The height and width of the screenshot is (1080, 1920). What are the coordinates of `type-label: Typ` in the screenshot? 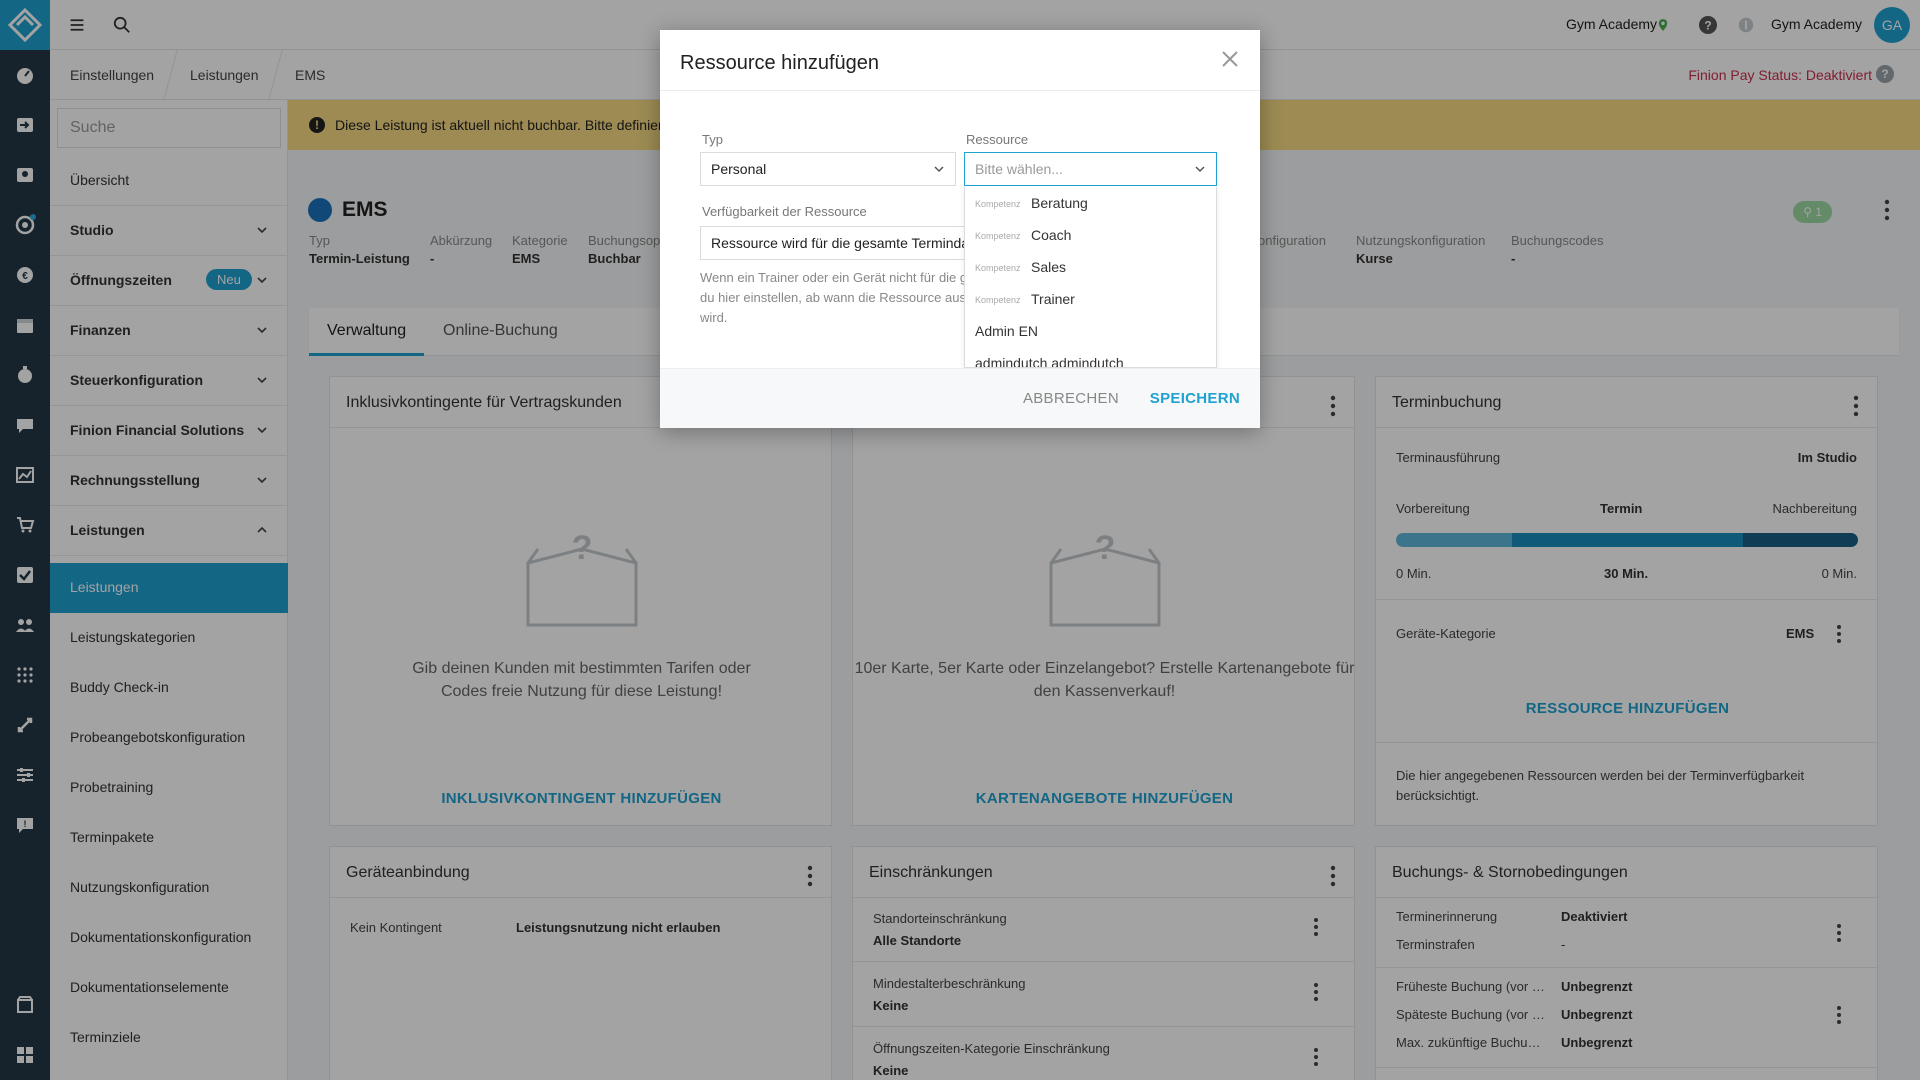 It's located at (712, 139).